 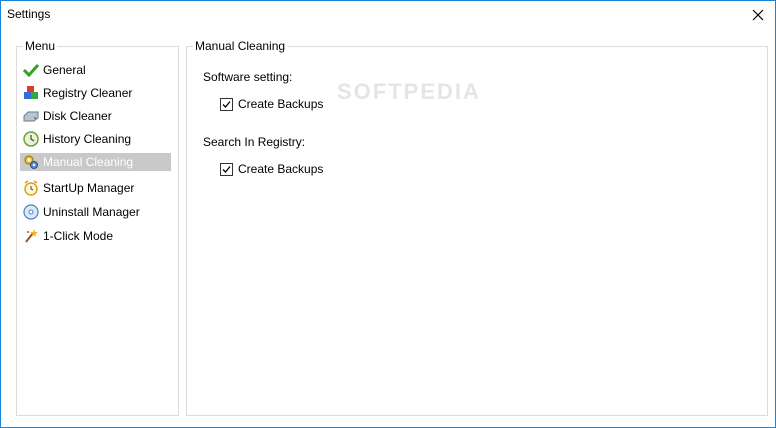 What do you see at coordinates (31, 70) in the screenshot?
I see `check-icon` at bounding box center [31, 70].